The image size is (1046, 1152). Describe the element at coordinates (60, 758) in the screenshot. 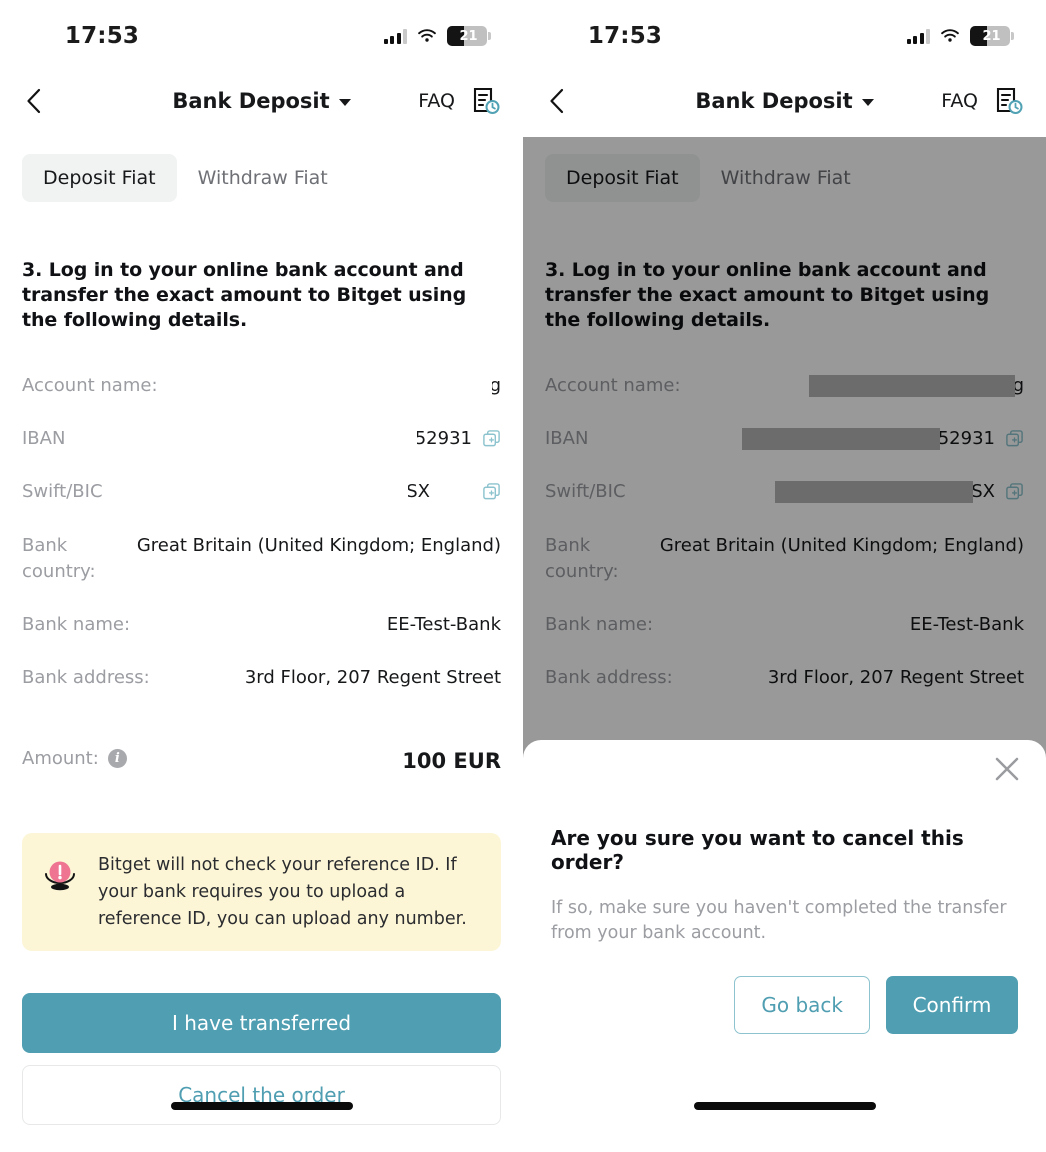

I see `amount-label-text: Amount:` at that location.